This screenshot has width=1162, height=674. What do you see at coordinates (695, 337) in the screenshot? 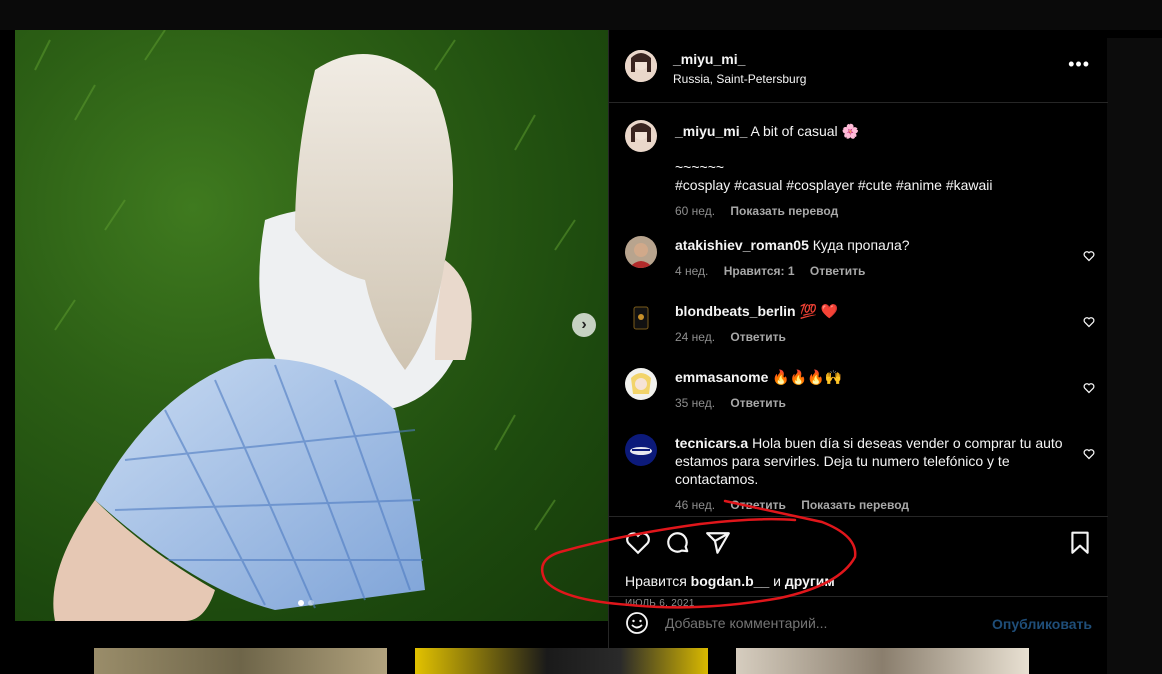
I see `comment-time: 24 нед.` at bounding box center [695, 337].